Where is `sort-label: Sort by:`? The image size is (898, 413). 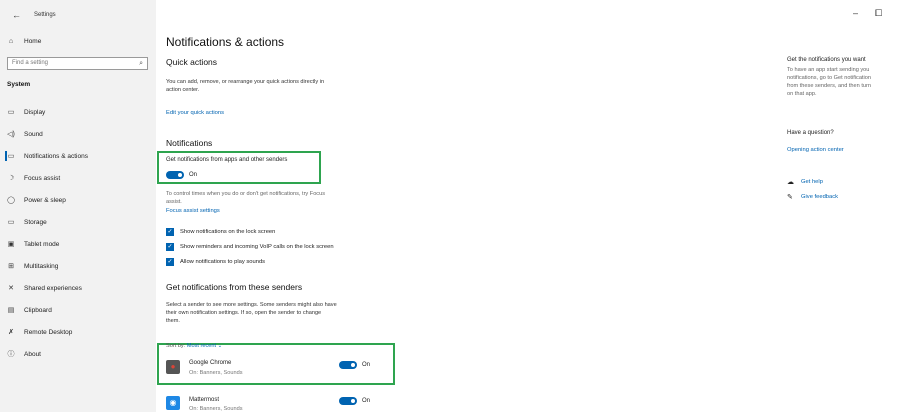 sort-label: Sort by: is located at coordinates (176, 346).